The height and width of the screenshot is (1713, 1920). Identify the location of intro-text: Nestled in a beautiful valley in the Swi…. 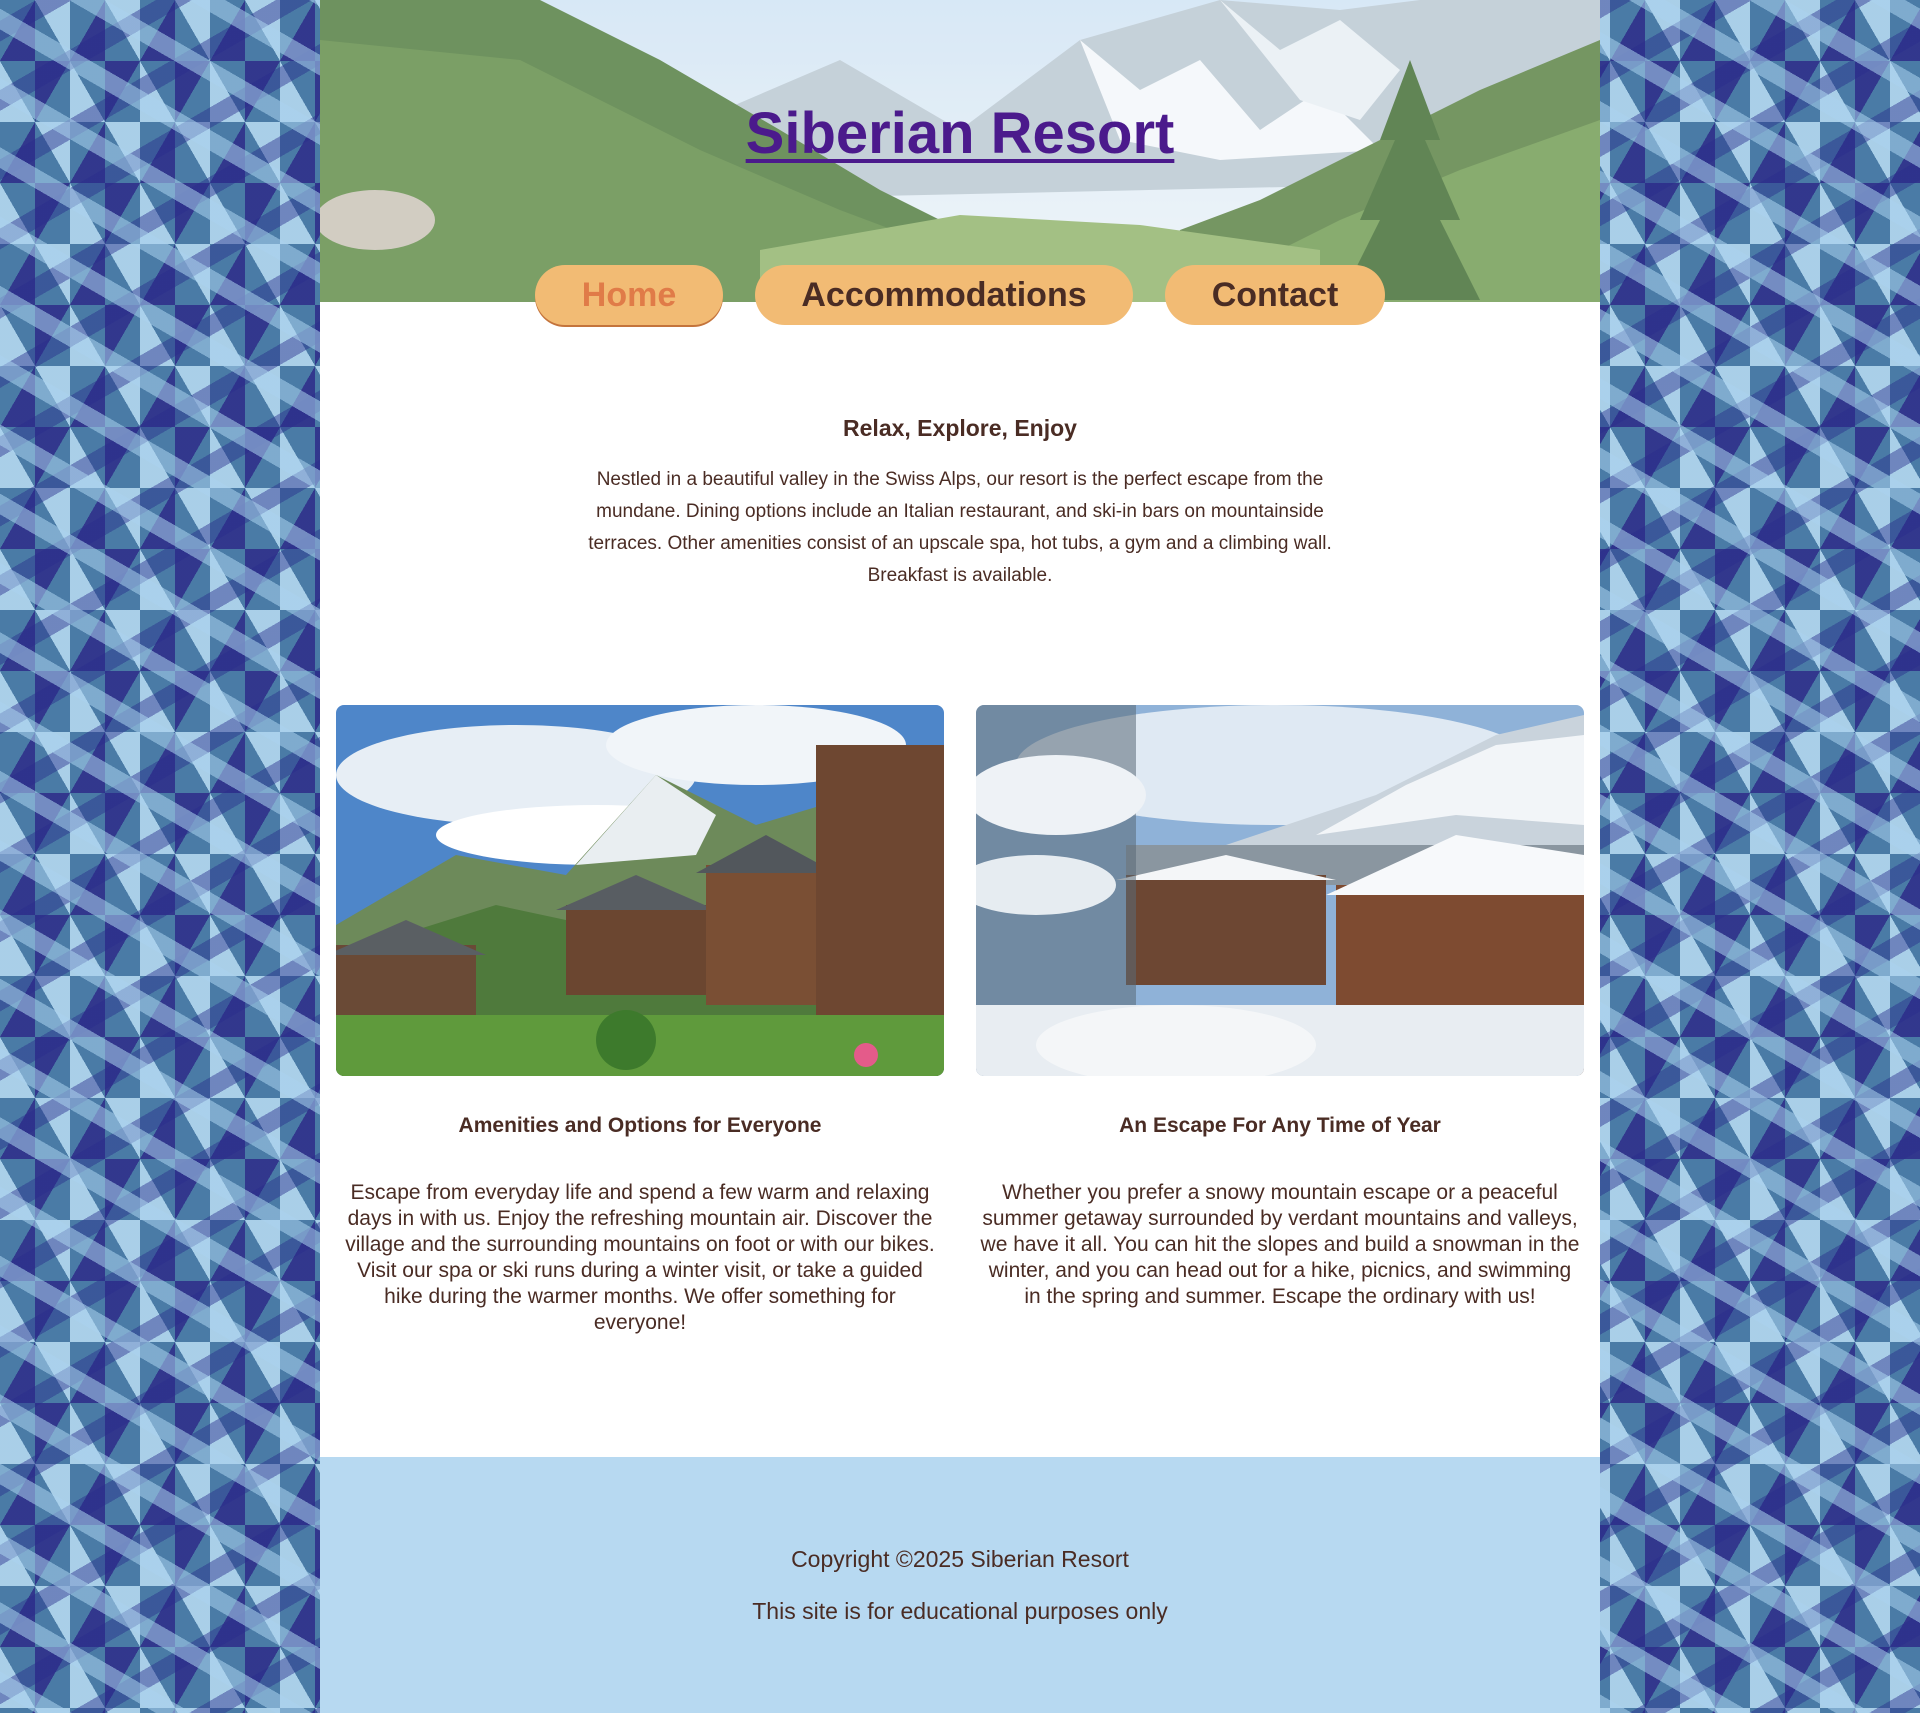
(960, 527).